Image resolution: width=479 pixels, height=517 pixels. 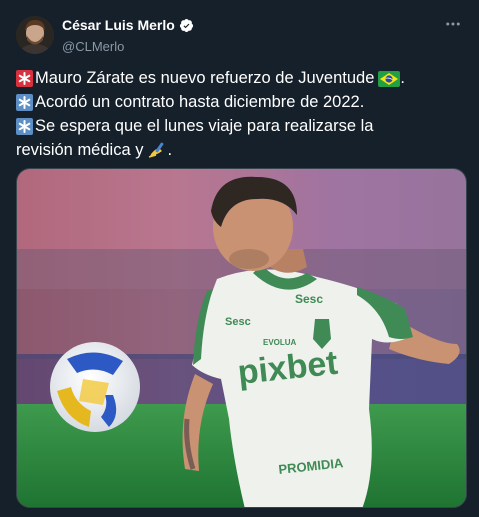 I want to click on tweet-line-4-end: ., so click(x=170, y=150).